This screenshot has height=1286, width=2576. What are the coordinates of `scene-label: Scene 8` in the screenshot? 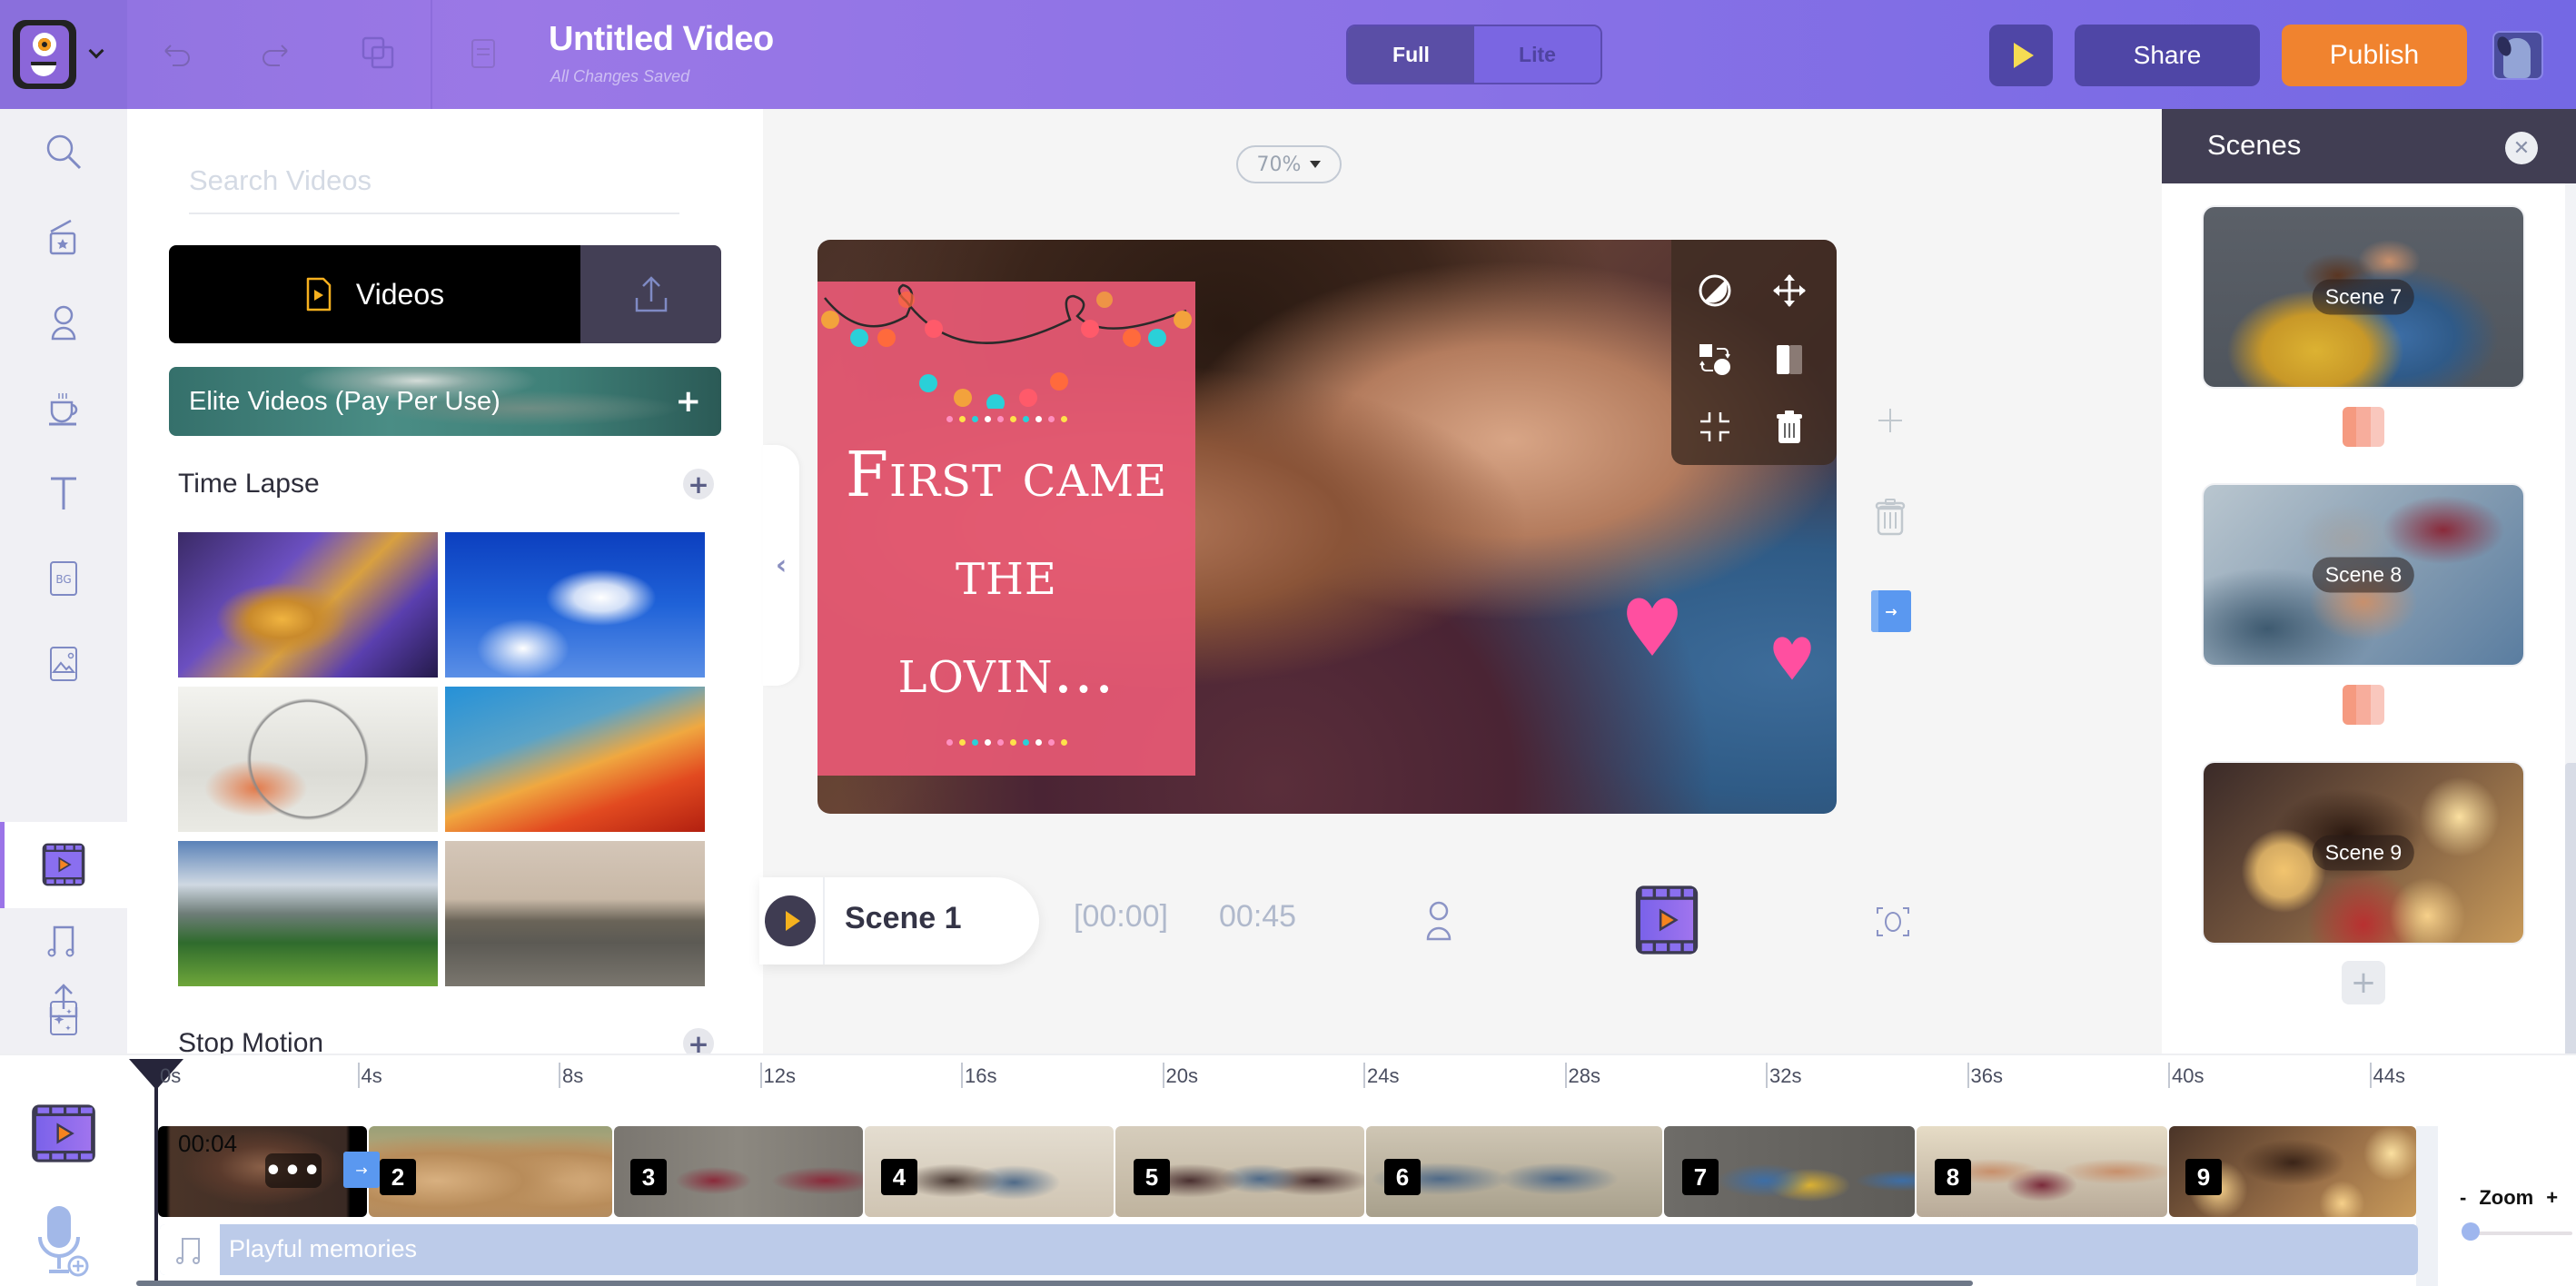 It's located at (2363, 575).